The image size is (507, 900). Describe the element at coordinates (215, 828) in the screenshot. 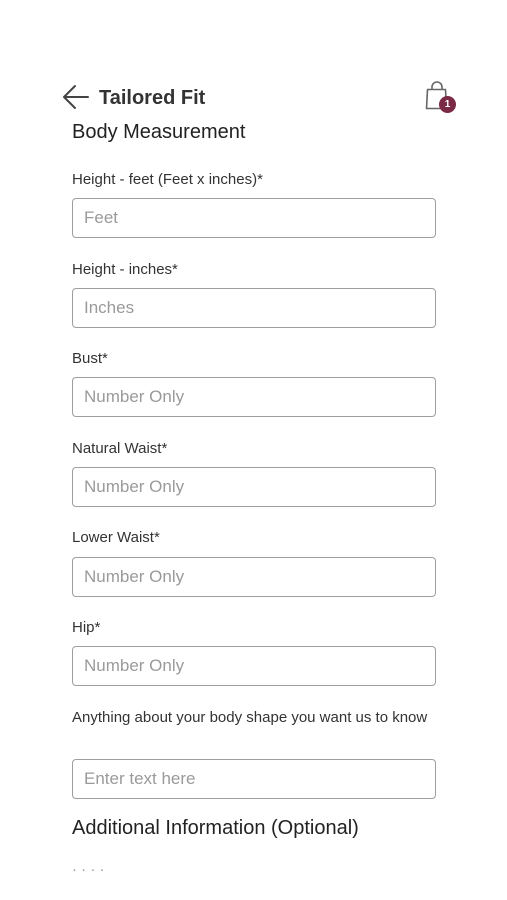

I see `section-title-additional-info: Additional Information (Optional)` at that location.